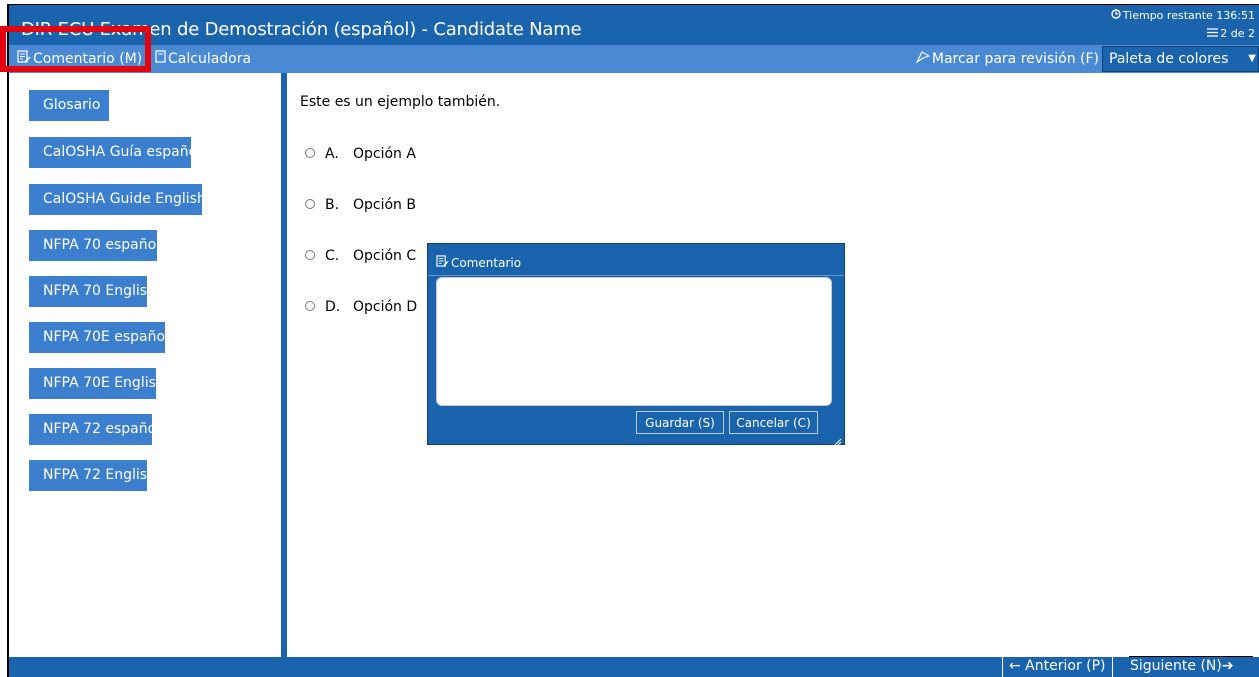  I want to click on question-counter: 2 de 2, so click(1231, 33).